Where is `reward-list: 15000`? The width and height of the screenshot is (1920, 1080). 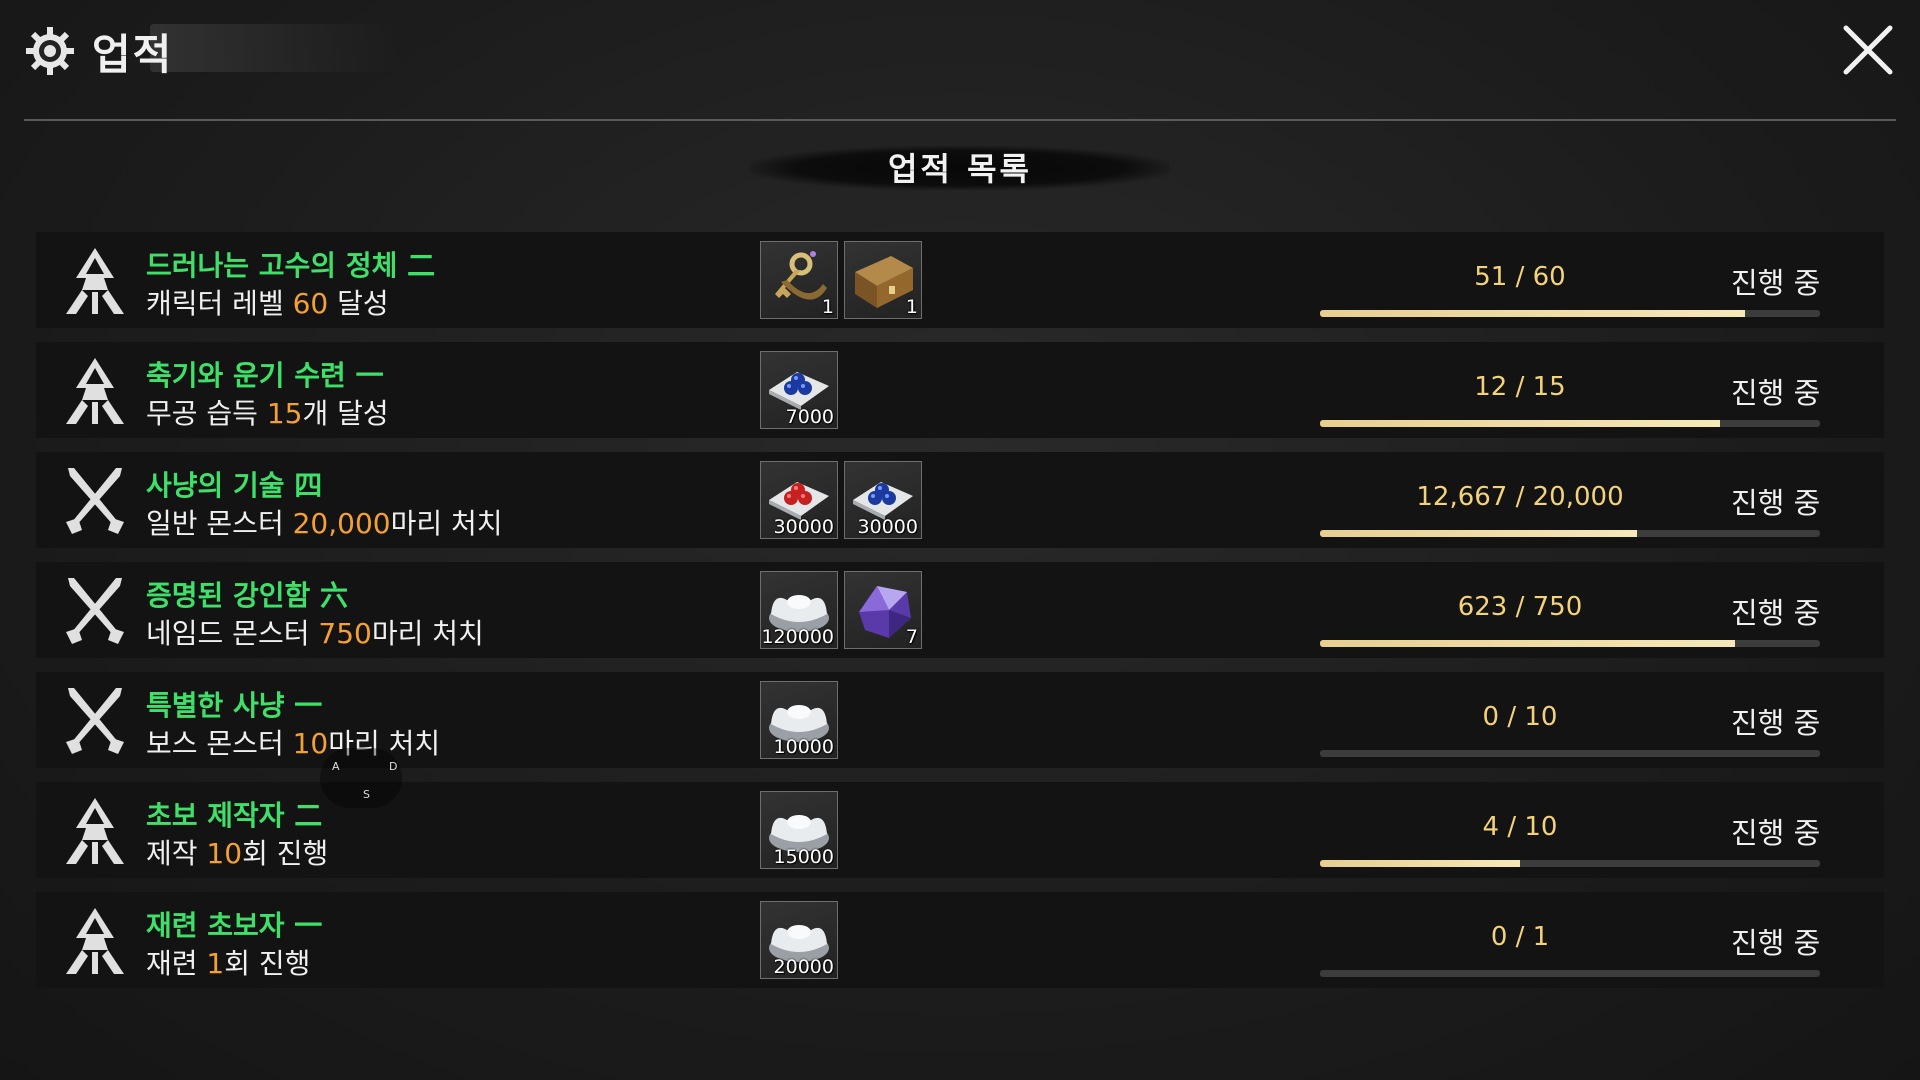
reward-list: 15000 is located at coordinates (799, 830).